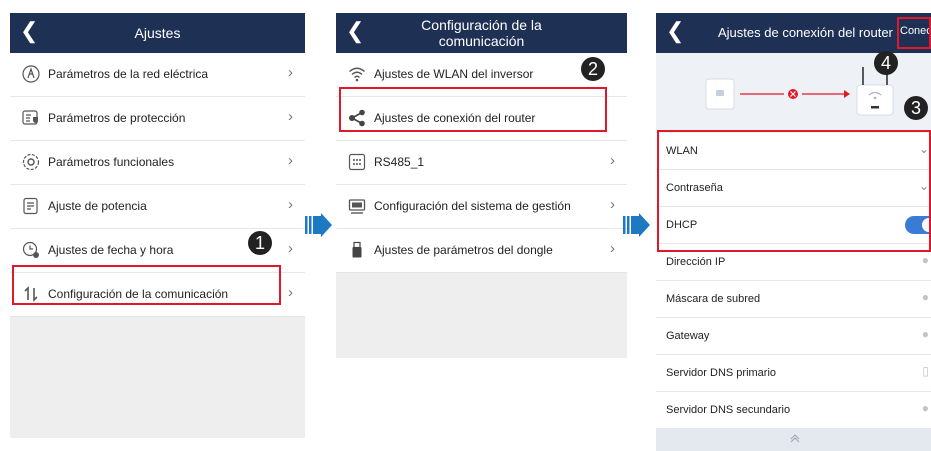 This screenshot has height=451, width=931. What do you see at coordinates (793, 299) in the screenshot?
I see `subnet-mask-field: Máscara de subred ●` at bounding box center [793, 299].